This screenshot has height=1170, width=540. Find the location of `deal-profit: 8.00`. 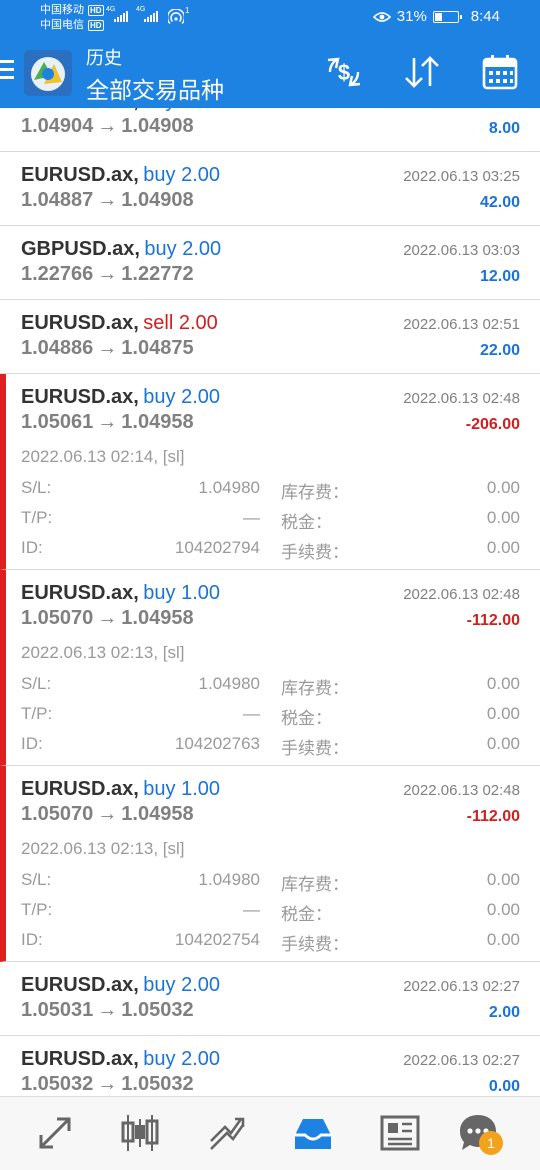

deal-profit: 8.00 is located at coordinates (504, 128).